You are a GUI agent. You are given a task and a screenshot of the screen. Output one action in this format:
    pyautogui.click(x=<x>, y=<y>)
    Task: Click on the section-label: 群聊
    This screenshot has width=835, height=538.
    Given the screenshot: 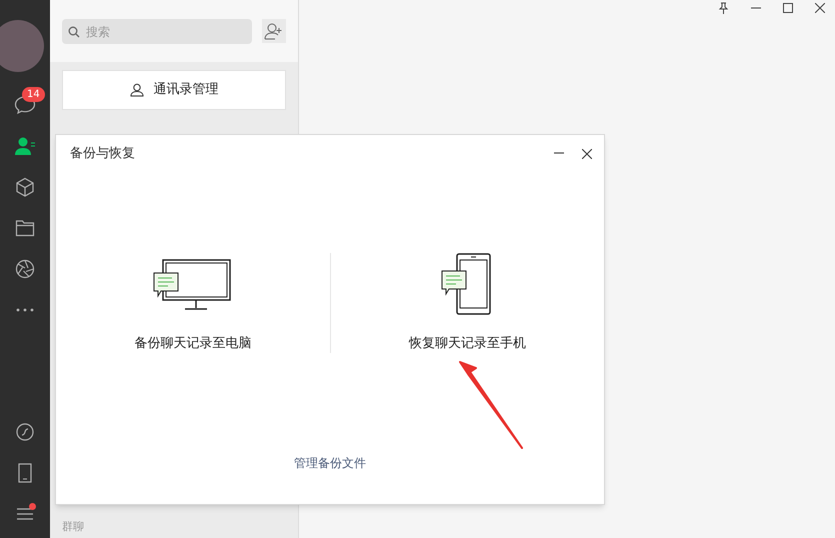 What is the action you would take?
    pyautogui.click(x=73, y=526)
    